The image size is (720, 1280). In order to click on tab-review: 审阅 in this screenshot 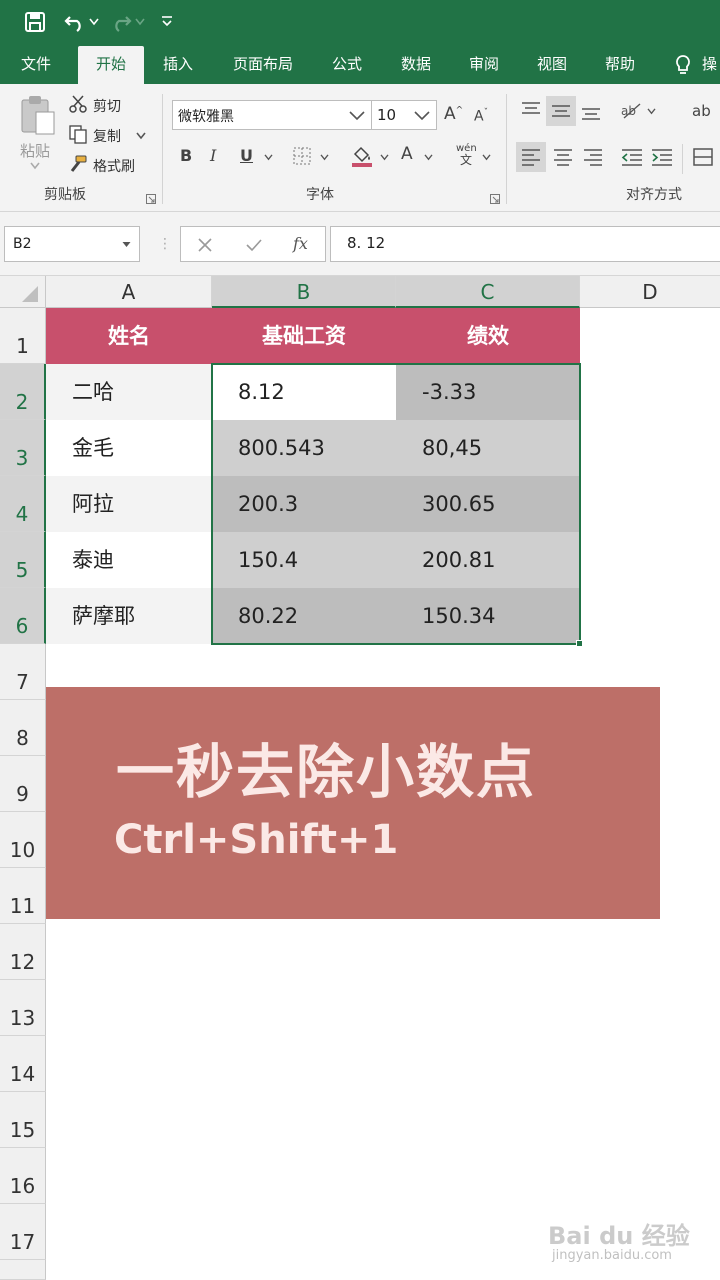, I will do `click(484, 64)`.